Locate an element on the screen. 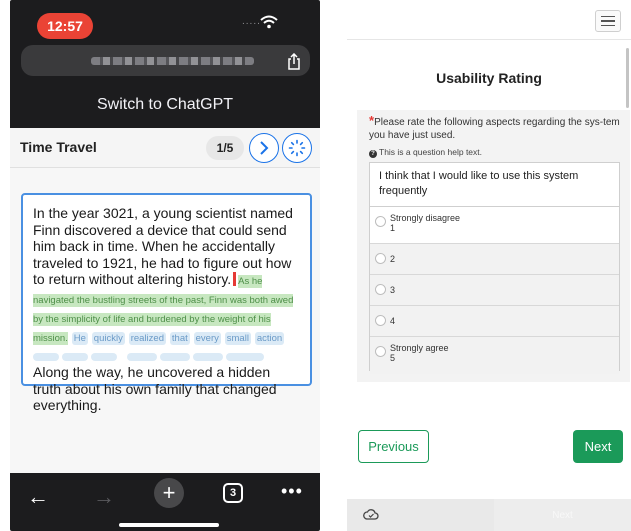 The height and width of the screenshot is (531, 631). survey-title: Usability Rating is located at coordinates (489, 78).